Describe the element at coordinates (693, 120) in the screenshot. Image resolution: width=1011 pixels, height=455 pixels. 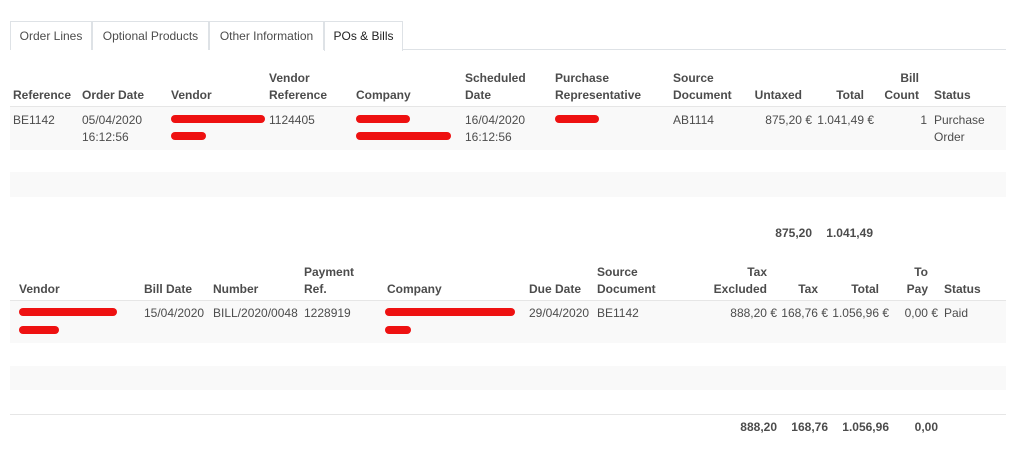
I see `po-source-document: AB1114` at that location.